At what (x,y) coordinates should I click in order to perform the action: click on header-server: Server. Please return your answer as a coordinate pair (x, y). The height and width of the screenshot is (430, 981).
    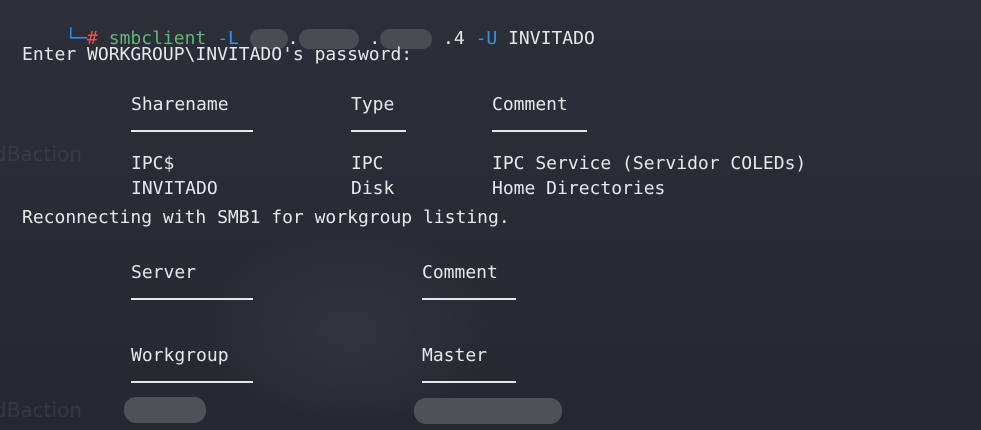
    Looking at the image, I should click on (164, 272).